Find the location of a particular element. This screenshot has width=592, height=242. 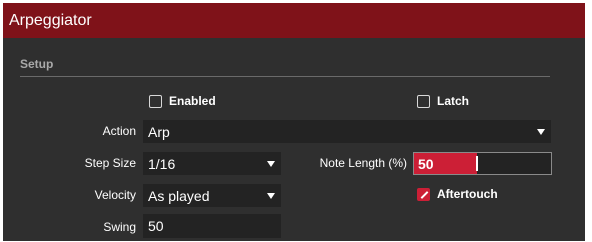

note-length-slider: 50 is located at coordinates (482, 163).